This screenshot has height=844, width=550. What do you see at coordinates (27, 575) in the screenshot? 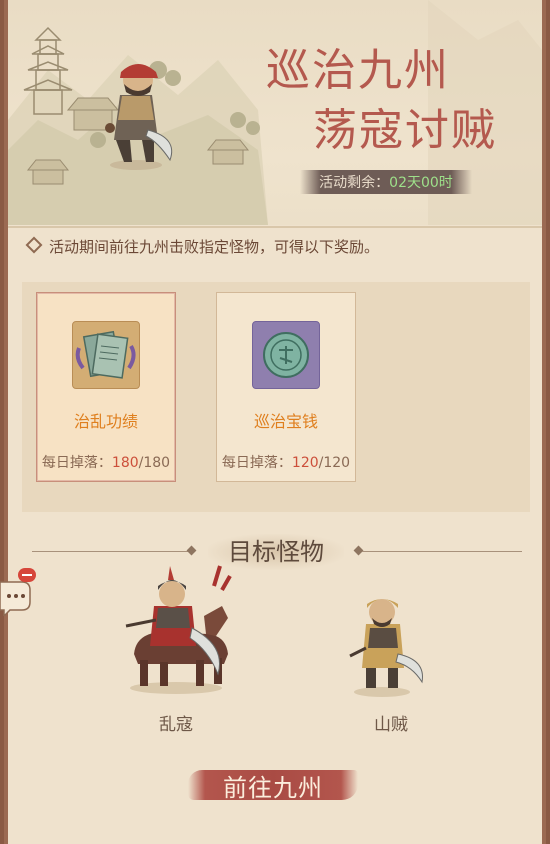
I see `notification-badge-icon` at bounding box center [27, 575].